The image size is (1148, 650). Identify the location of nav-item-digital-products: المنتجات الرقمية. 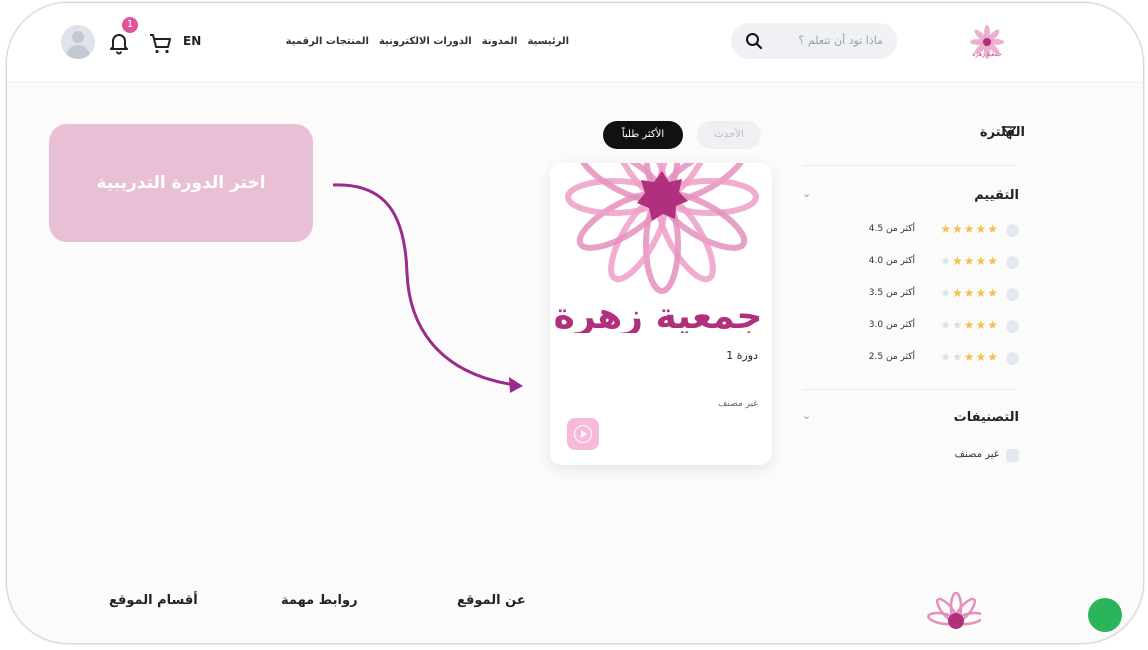
(327, 41).